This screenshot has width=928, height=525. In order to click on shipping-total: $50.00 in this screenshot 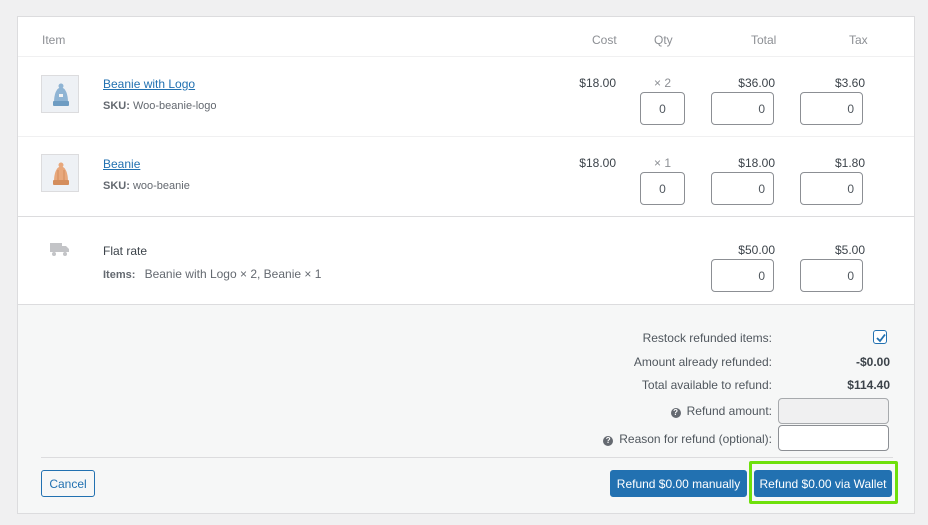, I will do `click(756, 250)`.